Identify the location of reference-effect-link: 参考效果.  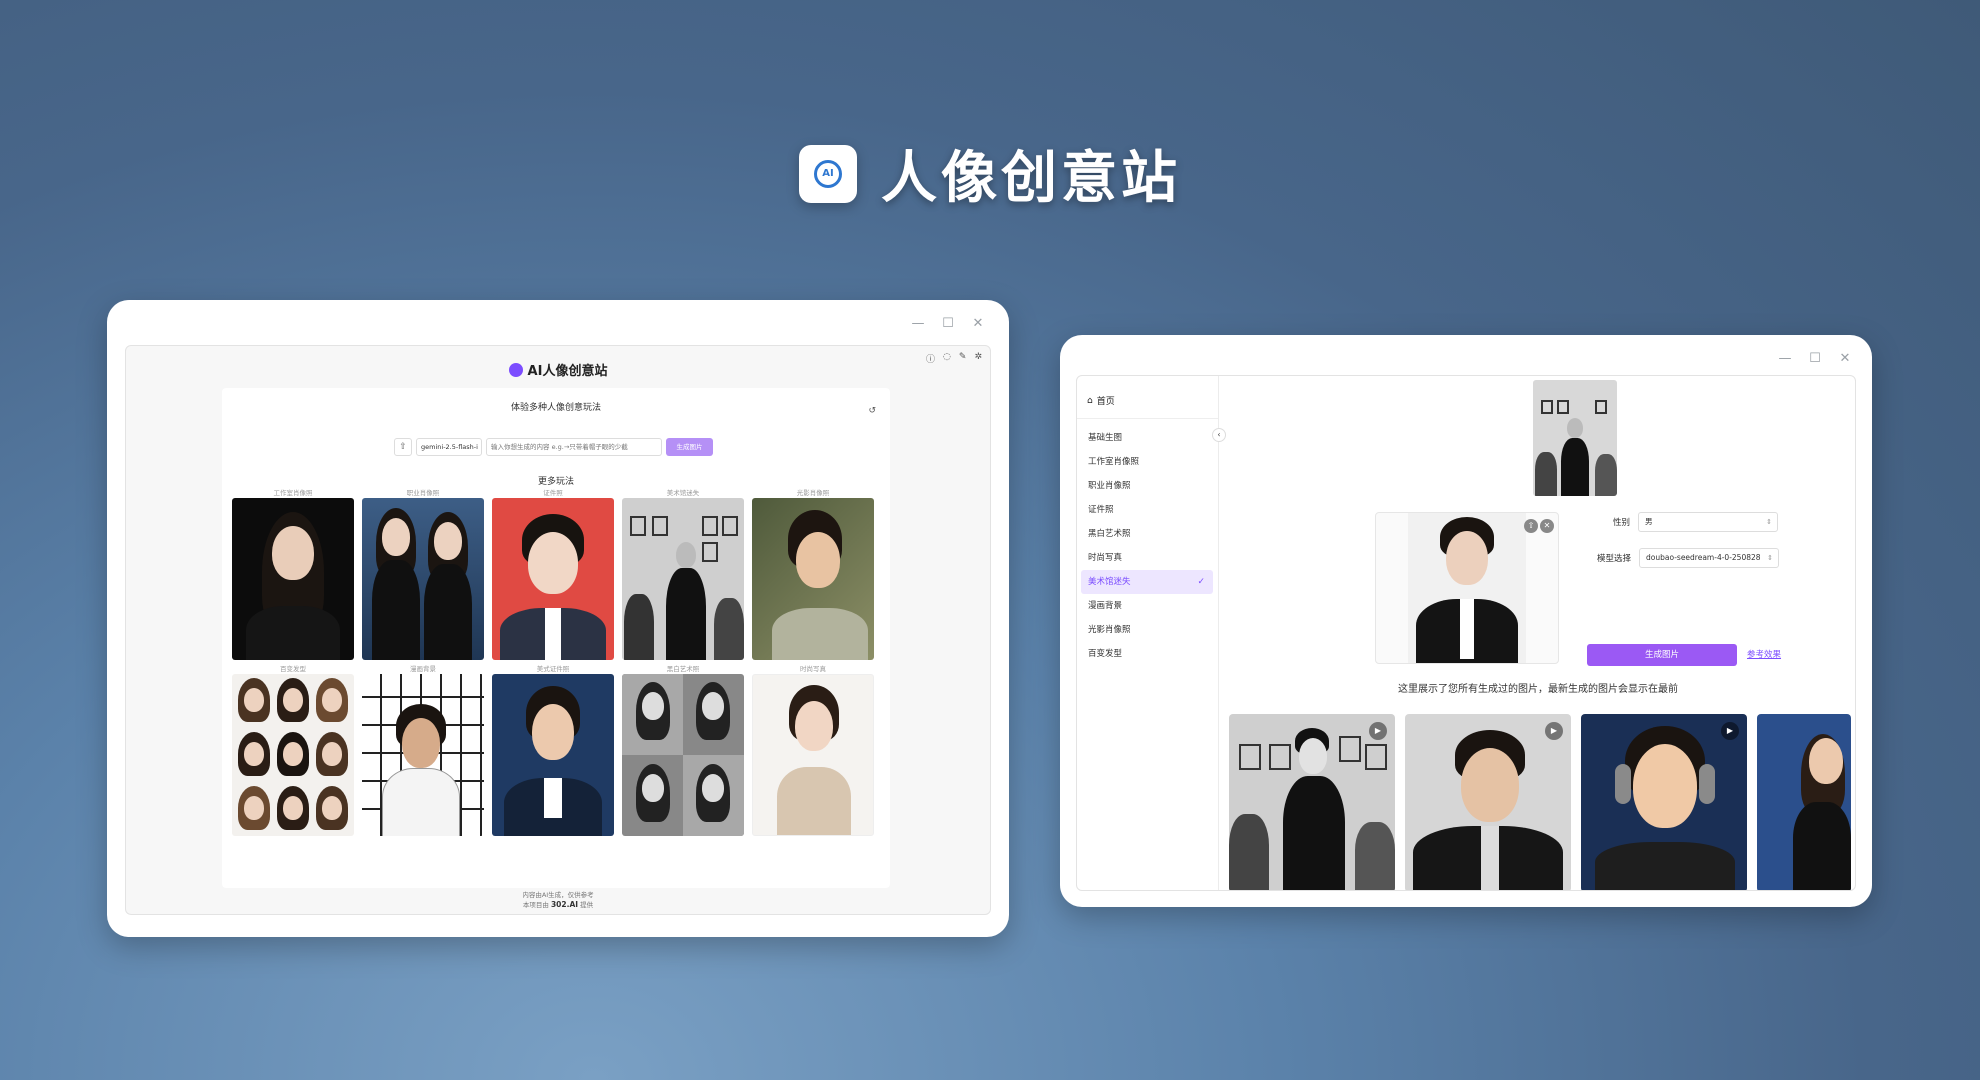
(1764, 654).